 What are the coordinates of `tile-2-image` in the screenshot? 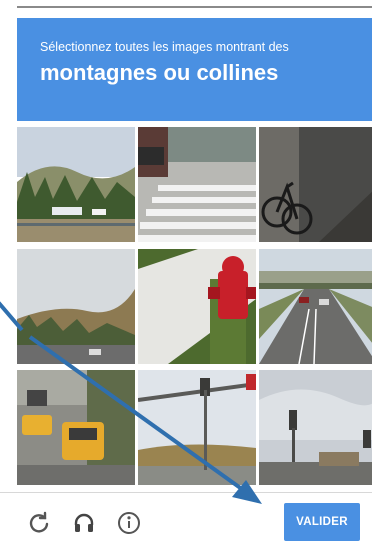 It's located at (197, 184).